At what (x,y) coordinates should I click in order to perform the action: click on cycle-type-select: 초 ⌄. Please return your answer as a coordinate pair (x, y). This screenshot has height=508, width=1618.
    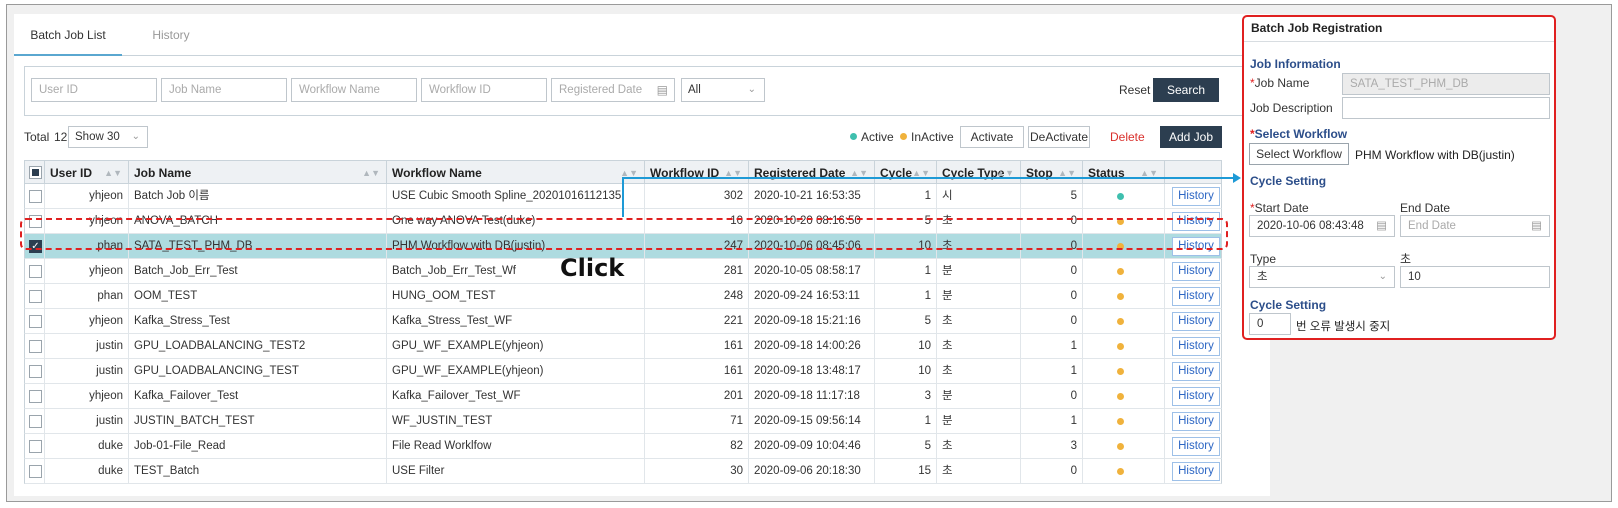
    Looking at the image, I should click on (1322, 277).